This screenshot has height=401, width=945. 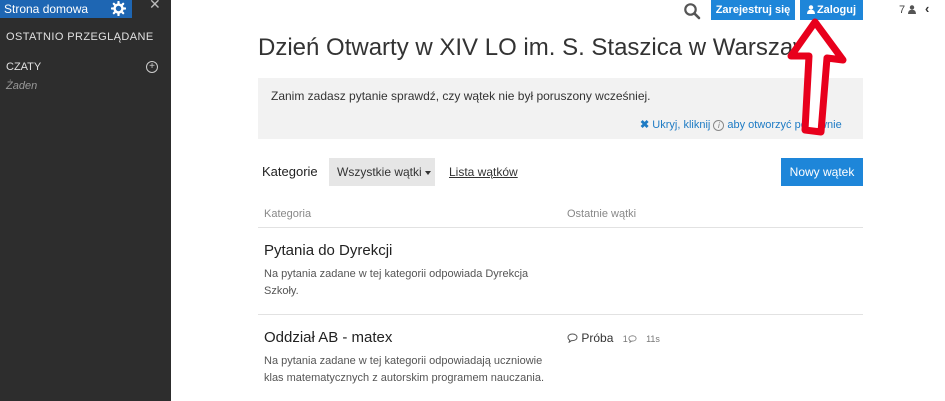 I want to click on thread-age: 11s, so click(x=653, y=339).